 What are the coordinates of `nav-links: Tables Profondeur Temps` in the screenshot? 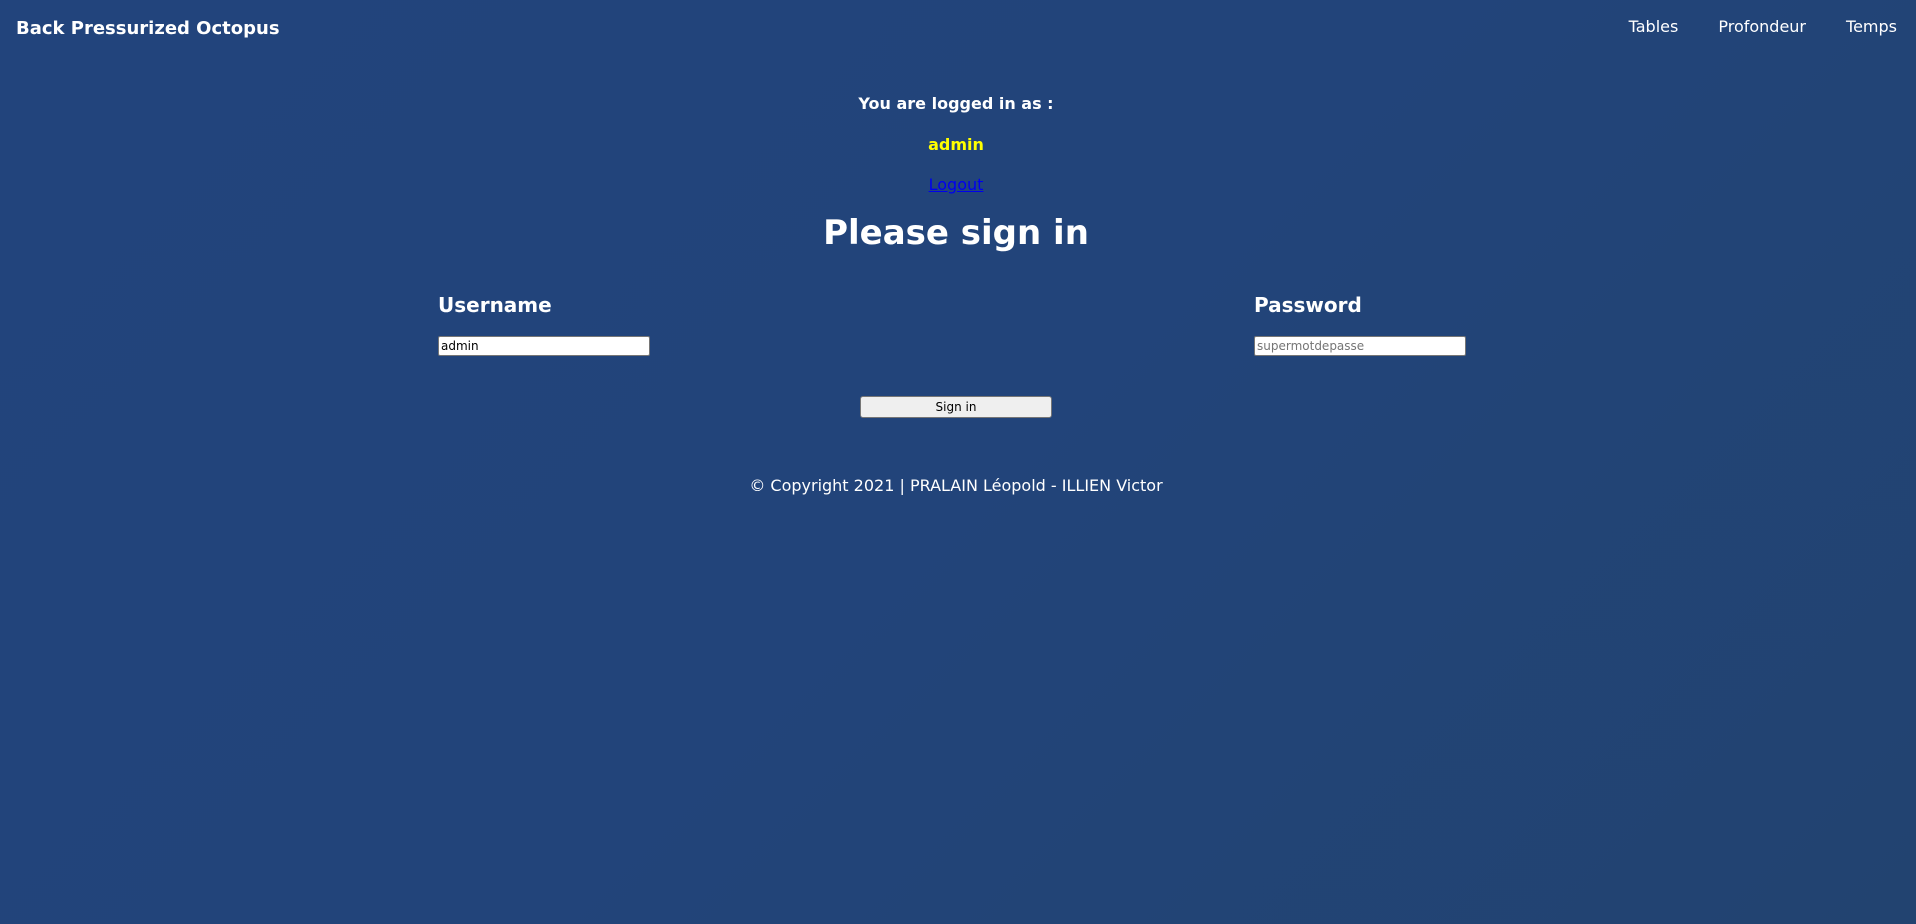 It's located at (1763, 26).